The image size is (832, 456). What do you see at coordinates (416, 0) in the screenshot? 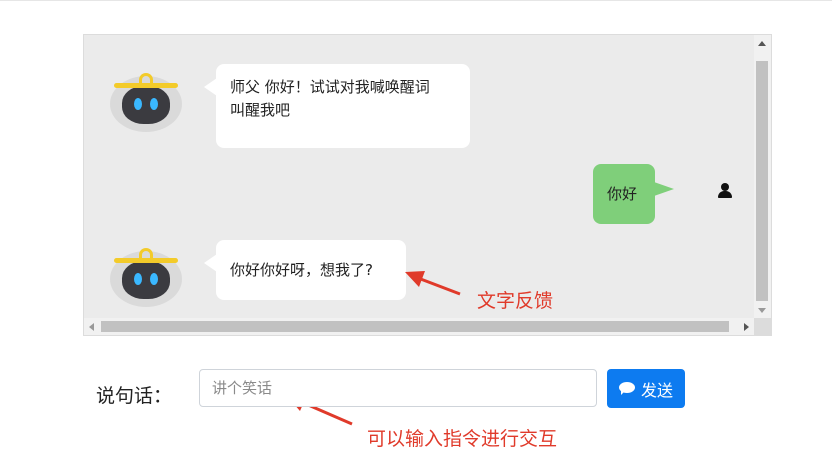
I see `top-divider` at bounding box center [416, 0].